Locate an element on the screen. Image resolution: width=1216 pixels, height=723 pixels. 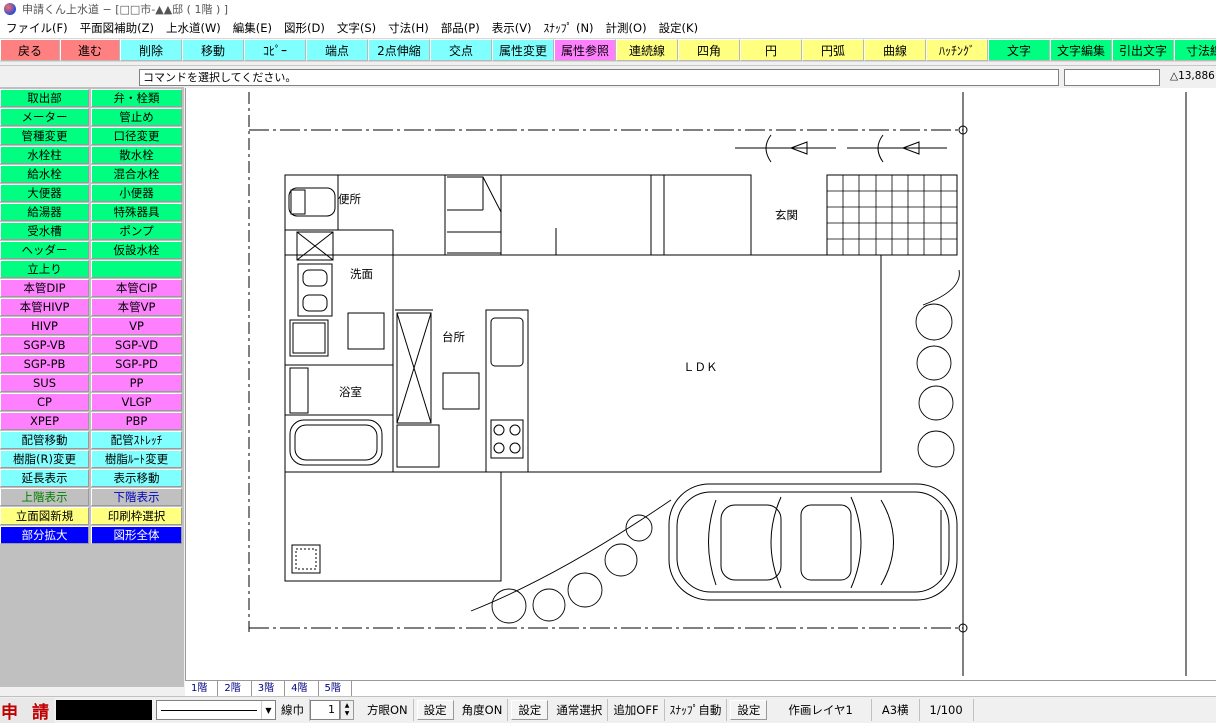
sidebar-button: 水栓柱 is located at coordinates (44, 155).